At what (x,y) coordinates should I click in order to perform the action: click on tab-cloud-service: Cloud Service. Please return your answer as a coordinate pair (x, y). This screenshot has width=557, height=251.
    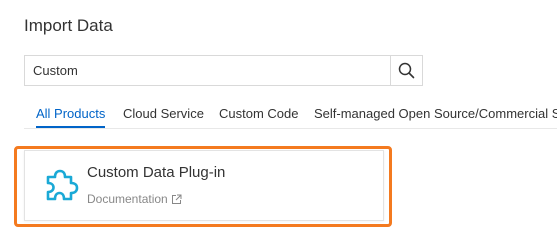
    Looking at the image, I should click on (163, 116).